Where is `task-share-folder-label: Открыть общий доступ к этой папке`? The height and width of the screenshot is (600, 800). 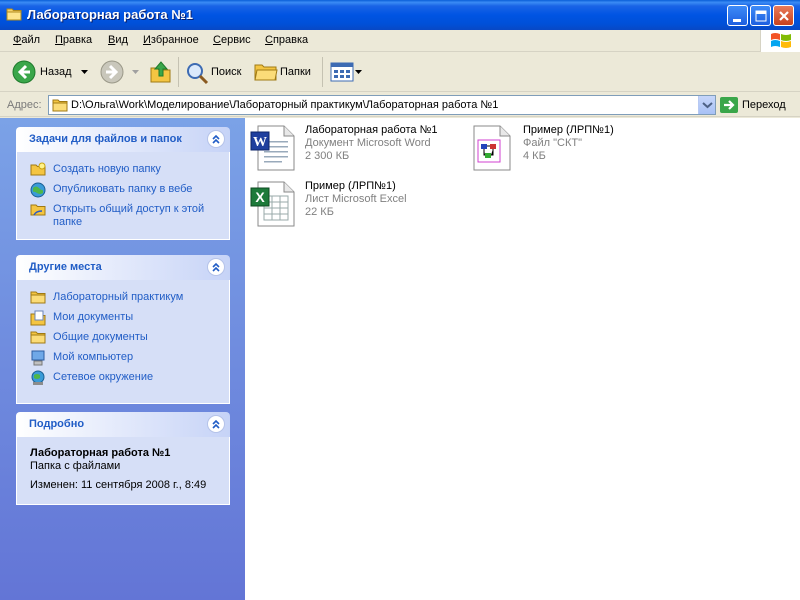
task-share-folder-label: Открыть общий доступ к этой папке is located at coordinates (129, 215).